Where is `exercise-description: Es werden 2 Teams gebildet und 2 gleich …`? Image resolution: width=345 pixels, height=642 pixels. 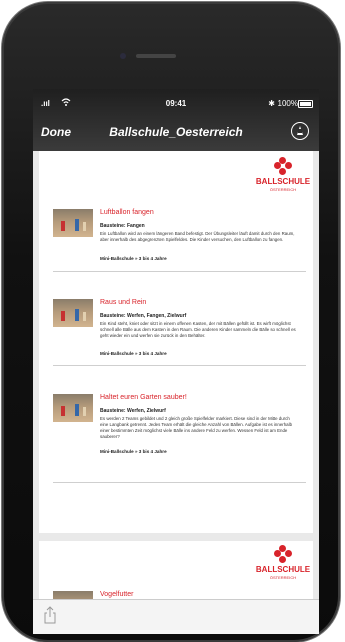 exercise-description: Es werden 2 Teams gebildet und 2 gleich … is located at coordinates (196, 427).